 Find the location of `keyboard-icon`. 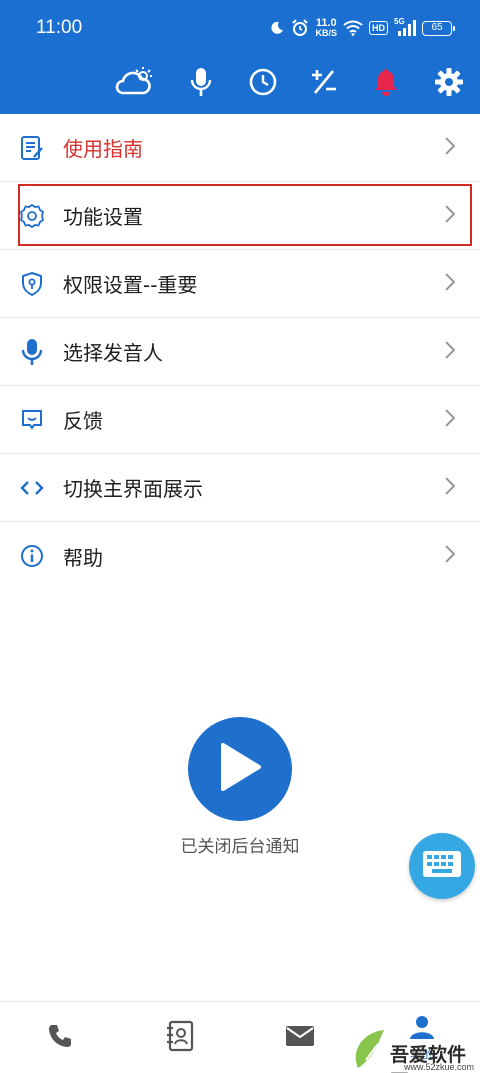

keyboard-icon is located at coordinates (442, 866).